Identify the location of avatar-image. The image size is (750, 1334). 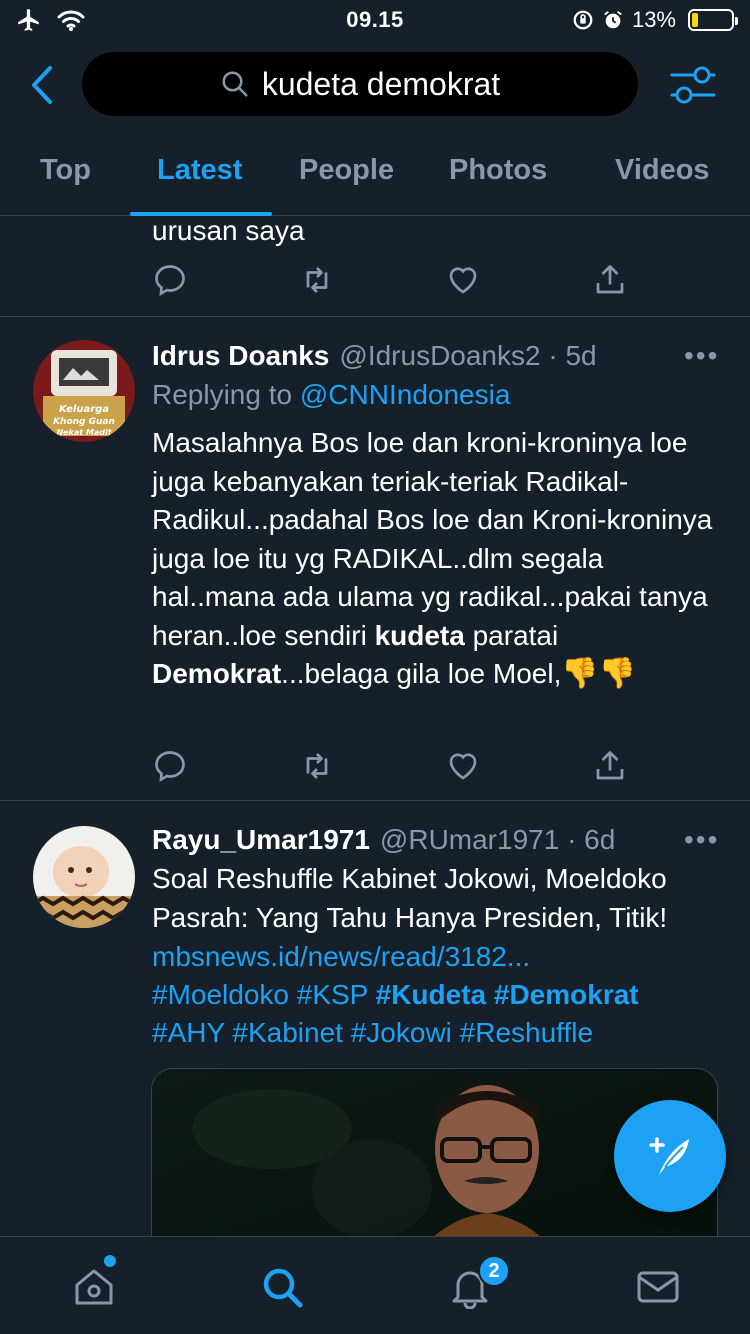
(84, 877).